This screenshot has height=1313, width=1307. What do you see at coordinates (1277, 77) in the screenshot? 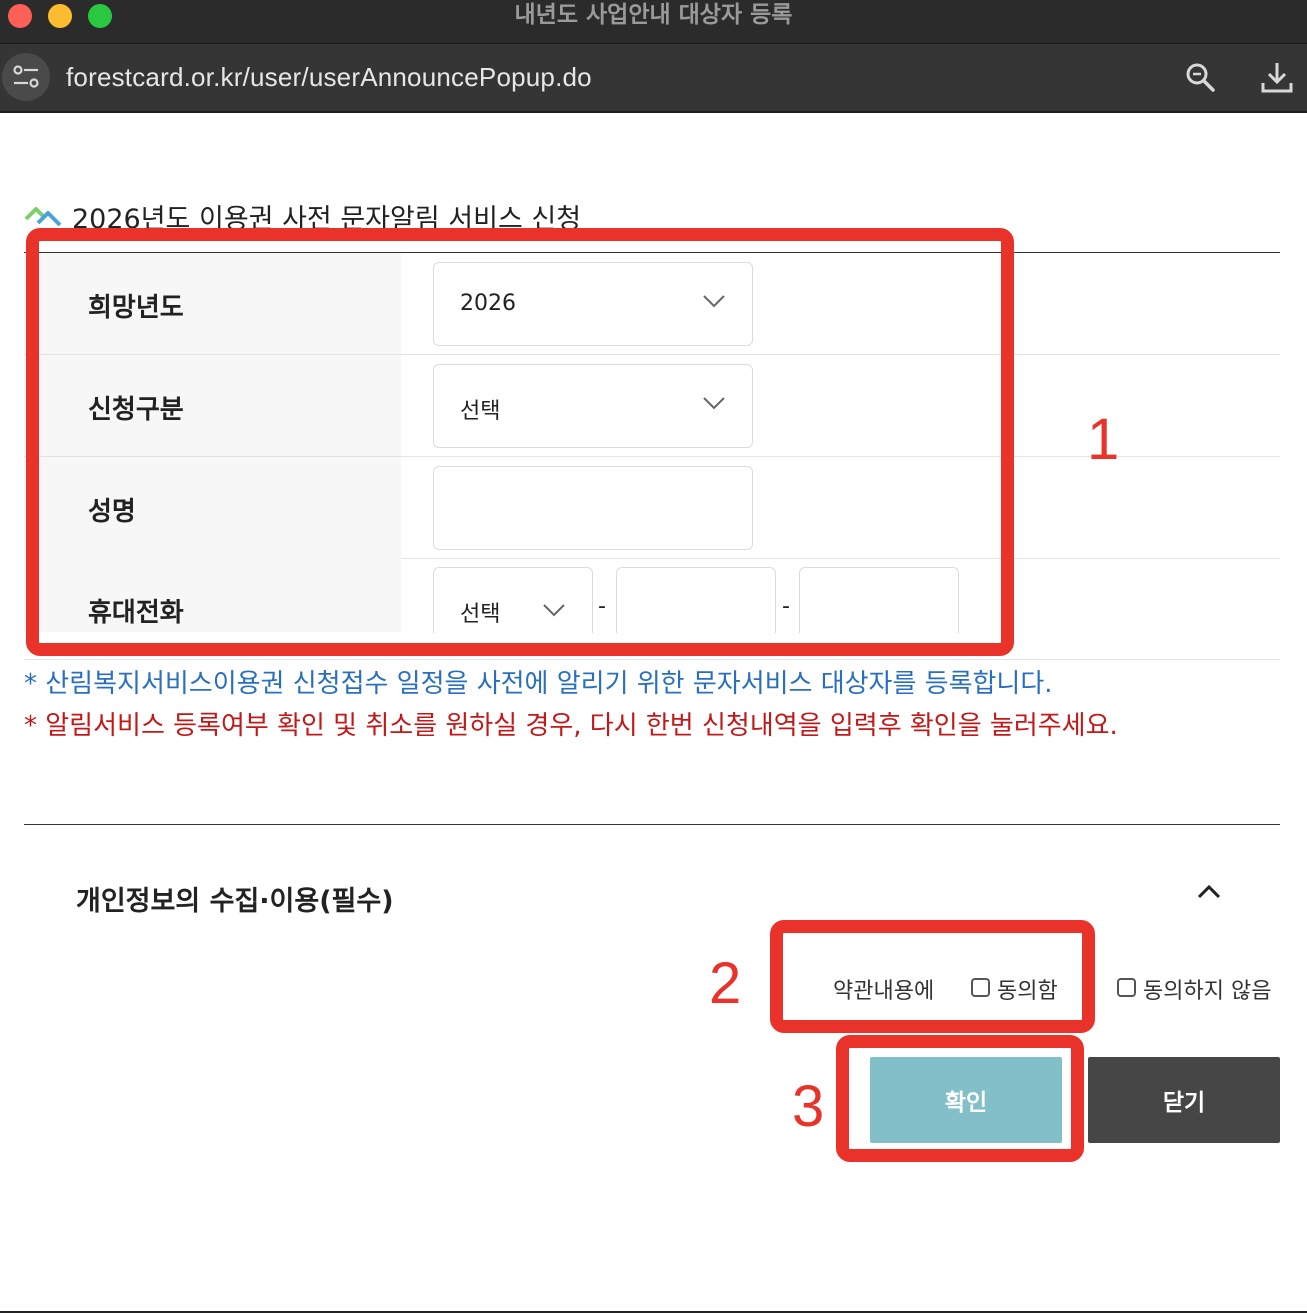
I see `download-icon` at bounding box center [1277, 77].